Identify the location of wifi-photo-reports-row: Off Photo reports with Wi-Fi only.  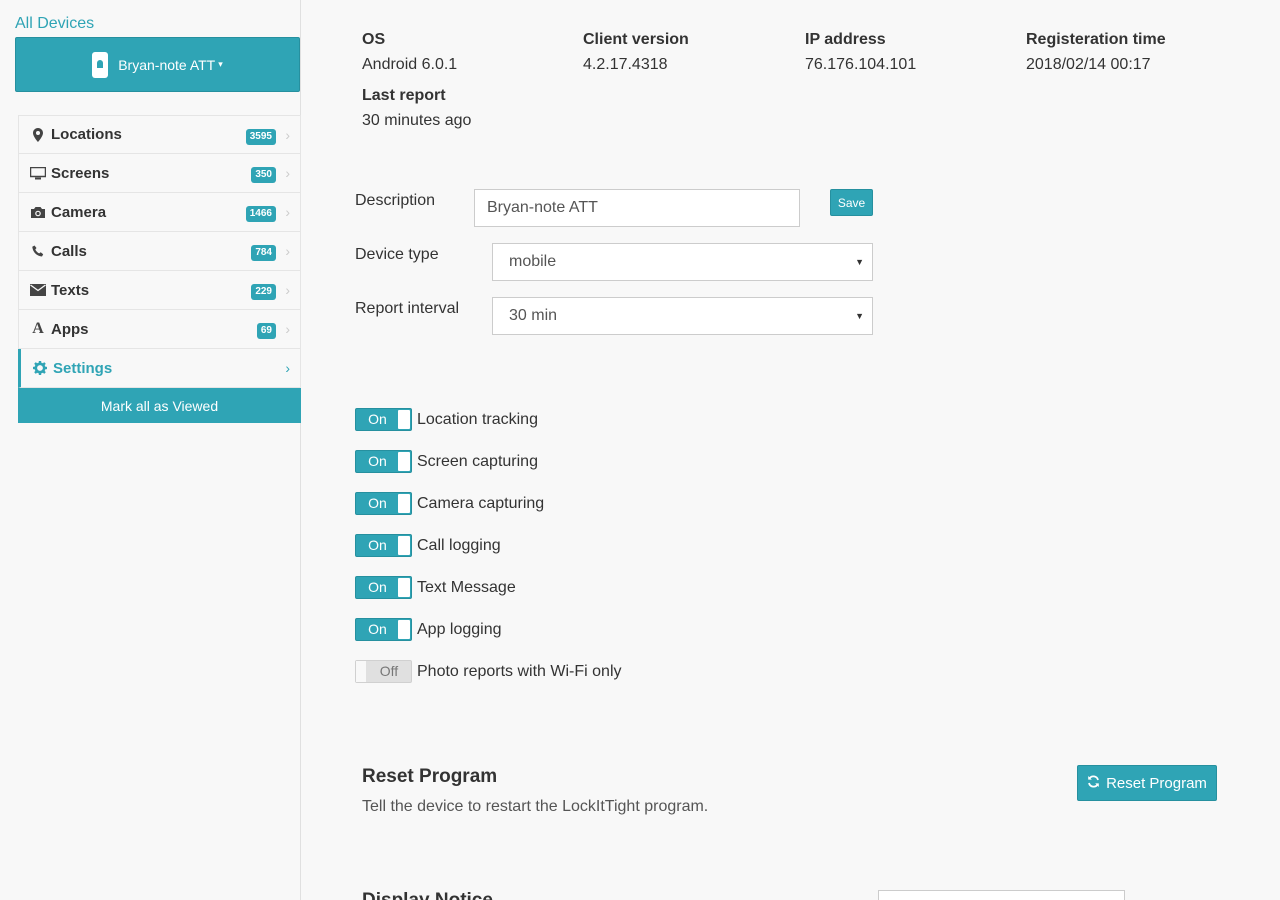
(488, 671).